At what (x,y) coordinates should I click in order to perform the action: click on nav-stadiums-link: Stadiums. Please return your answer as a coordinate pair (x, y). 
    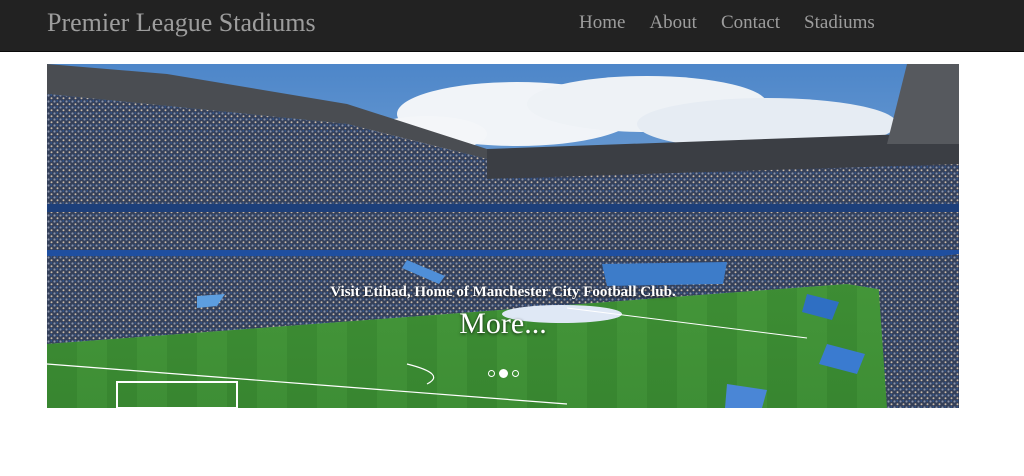
    Looking at the image, I should click on (839, 23).